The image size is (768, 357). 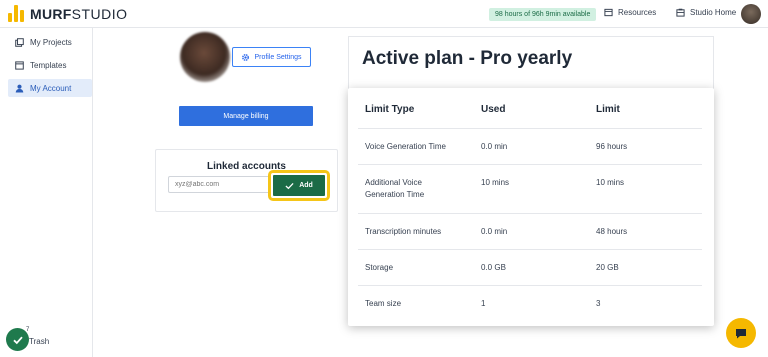 I want to click on table-header-row: Limit Type Used Limit, so click(x=530, y=108).